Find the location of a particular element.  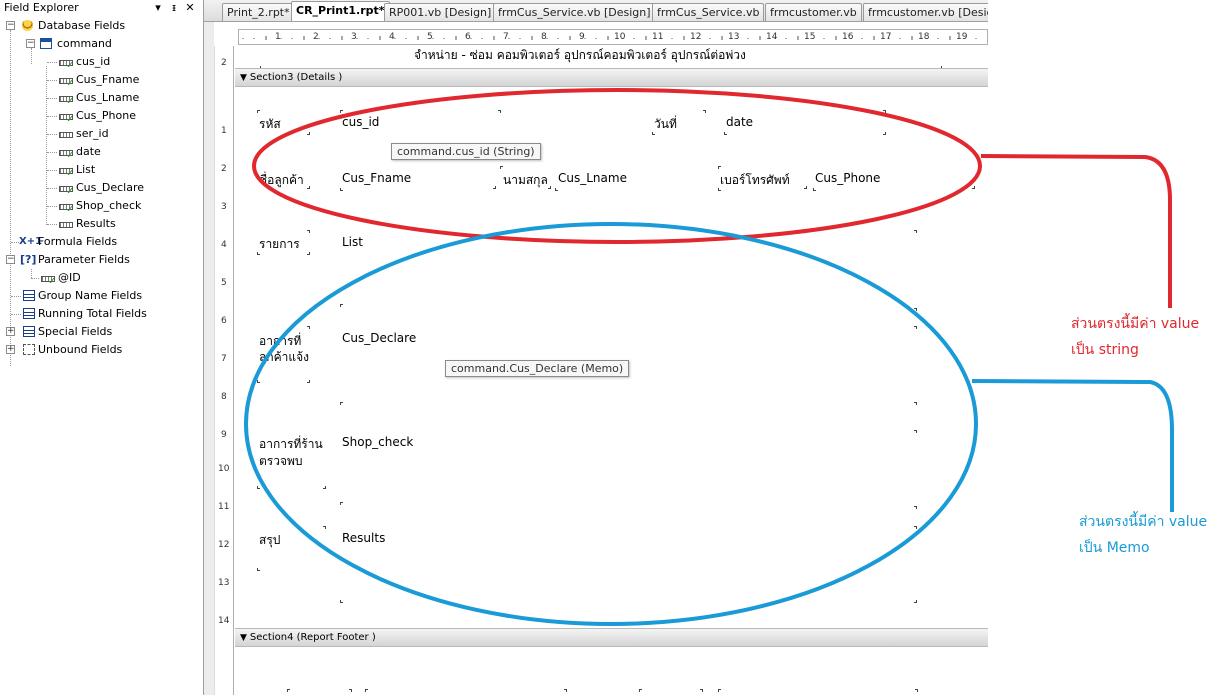

field-cus-lname: Cus_Lname is located at coordinates (592, 178).